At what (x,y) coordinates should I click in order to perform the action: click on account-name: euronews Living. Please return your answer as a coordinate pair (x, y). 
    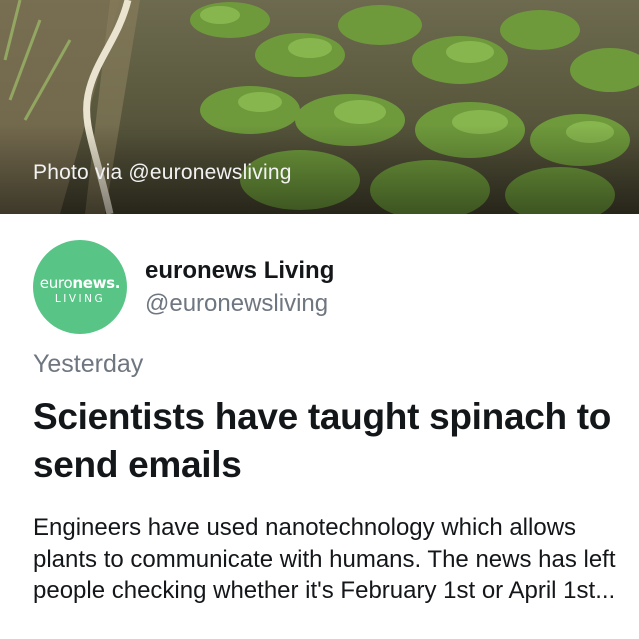
    Looking at the image, I should click on (239, 271).